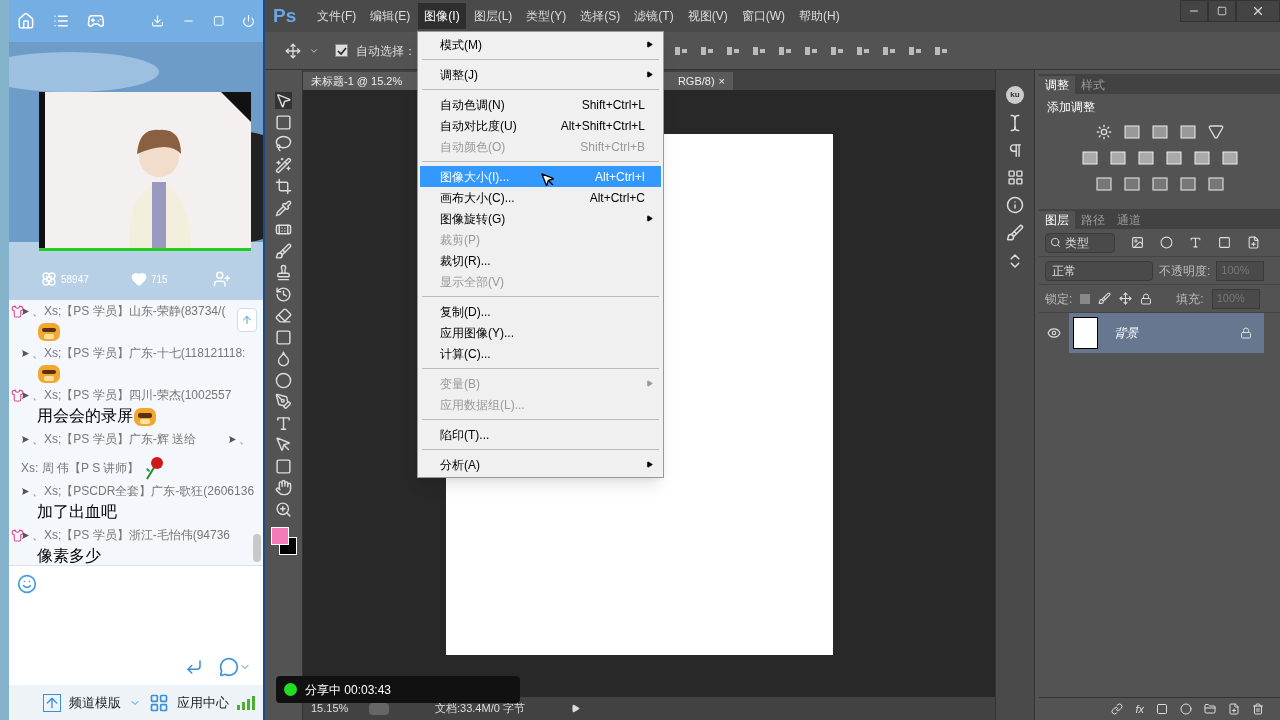  Describe the element at coordinates (696, 81) in the screenshot. I see `document-tab-suffix: RGB/8)` at that location.